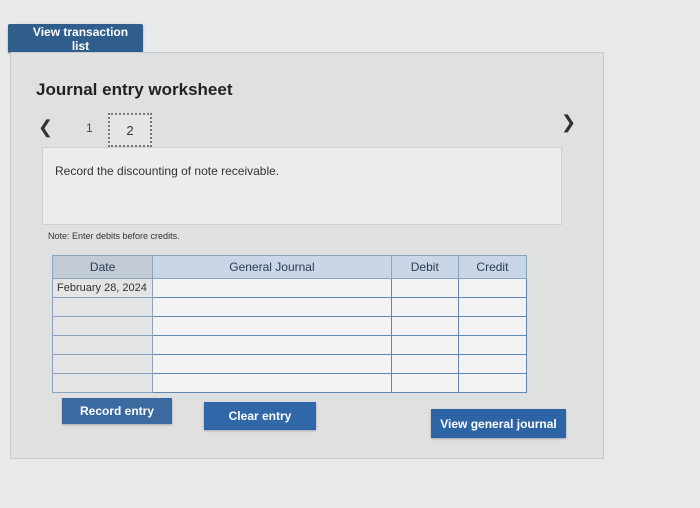 Image resolution: width=700 pixels, height=508 pixels. I want to click on column-header-date: Date, so click(102, 267).